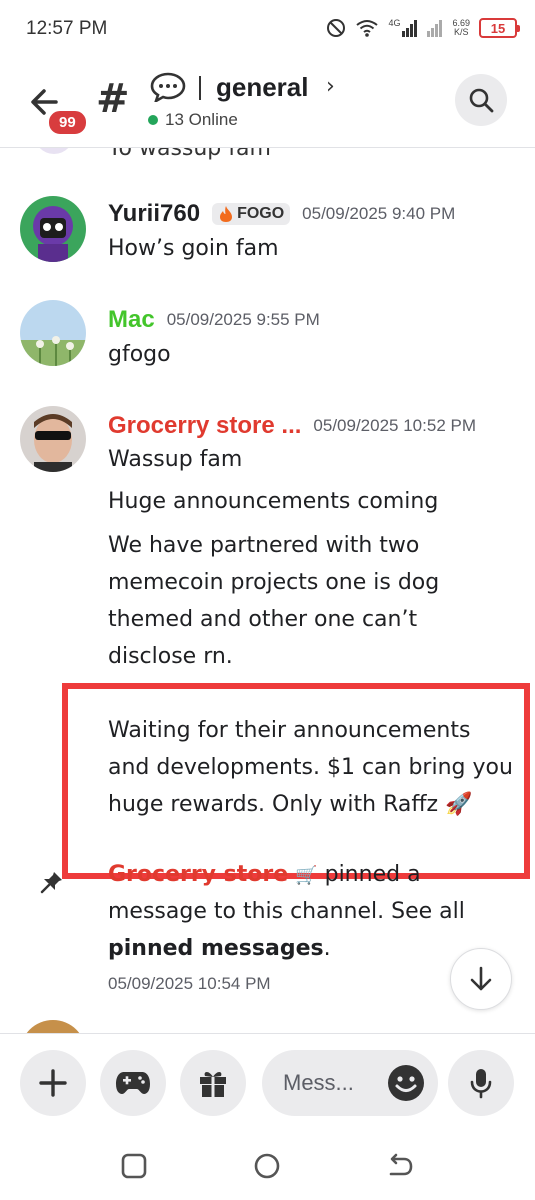  Describe the element at coordinates (67, 122) in the screenshot. I see `unread-badge: 99` at that location.